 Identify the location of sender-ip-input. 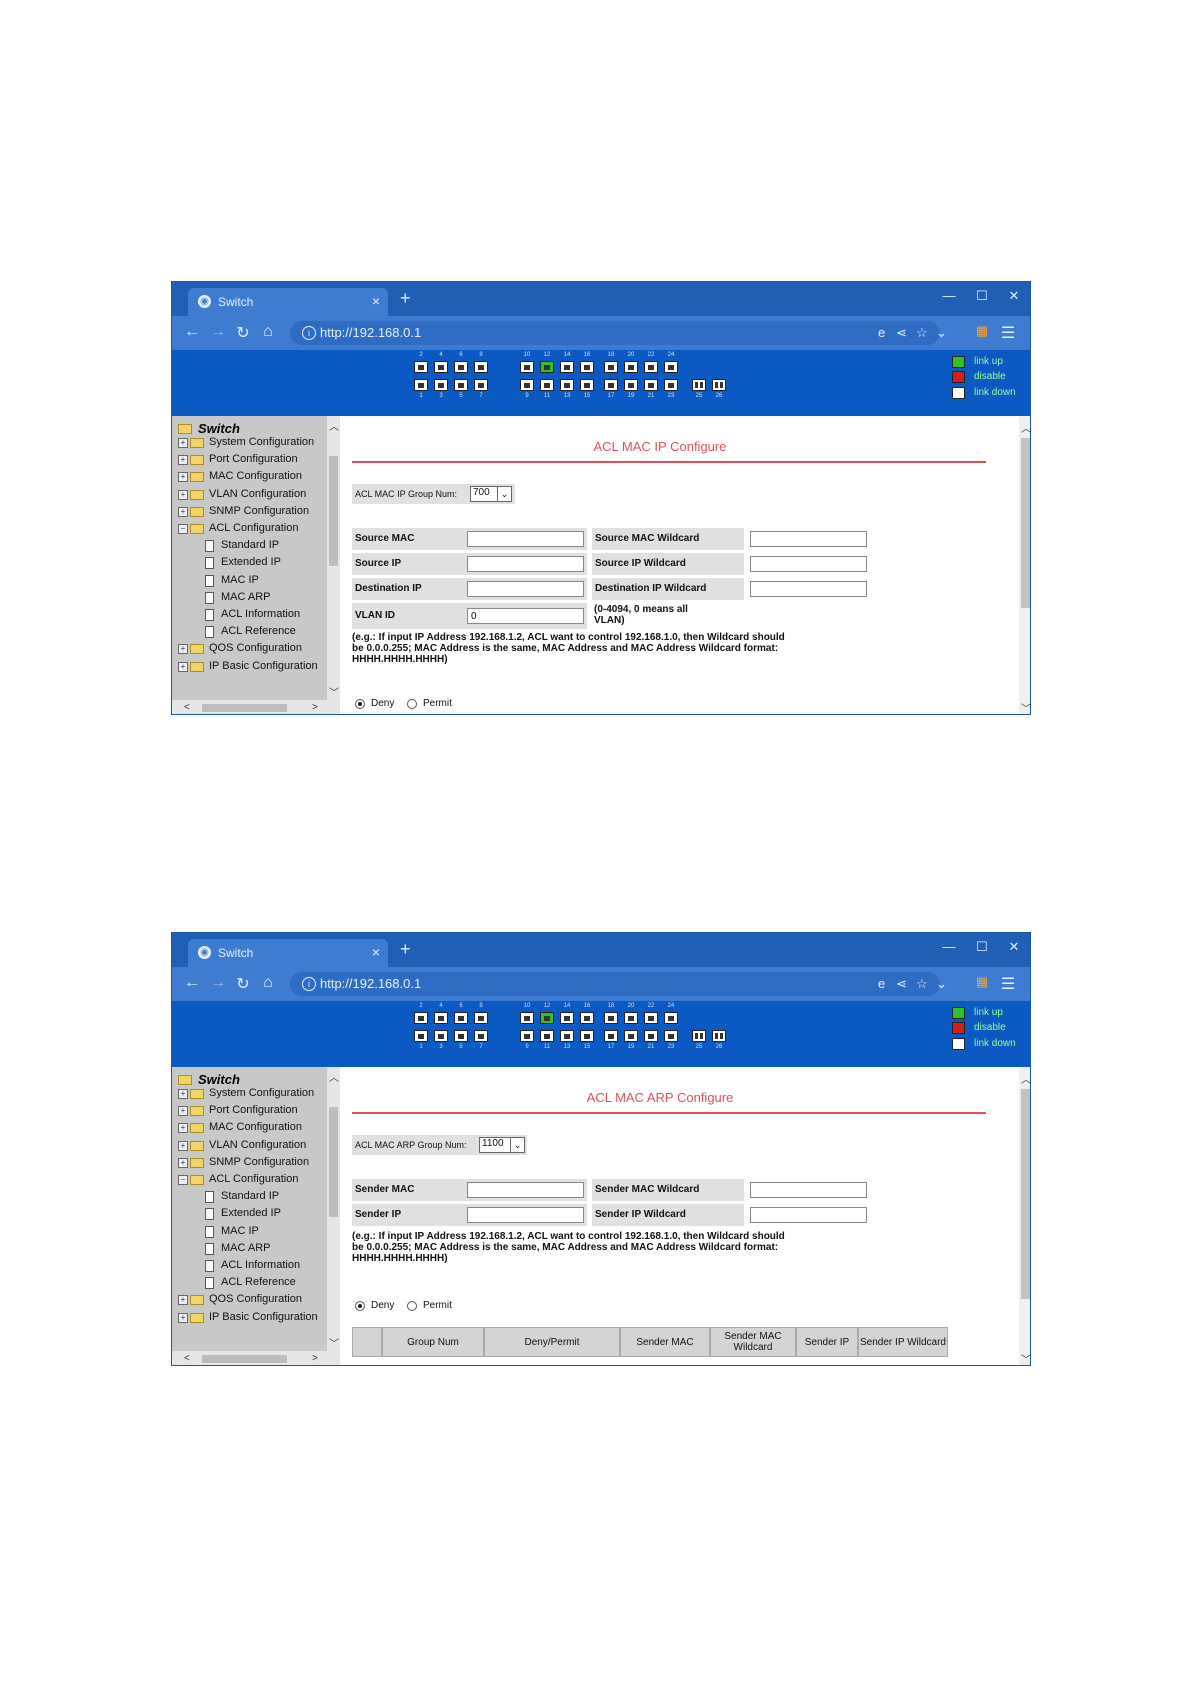
(525, 1215).